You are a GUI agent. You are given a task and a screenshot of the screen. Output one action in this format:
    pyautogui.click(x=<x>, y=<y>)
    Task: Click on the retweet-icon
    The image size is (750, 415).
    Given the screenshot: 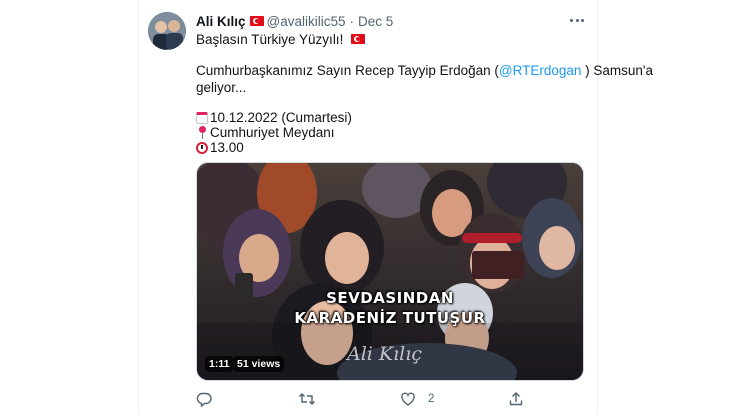 What is the action you would take?
    pyautogui.click(x=307, y=399)
    